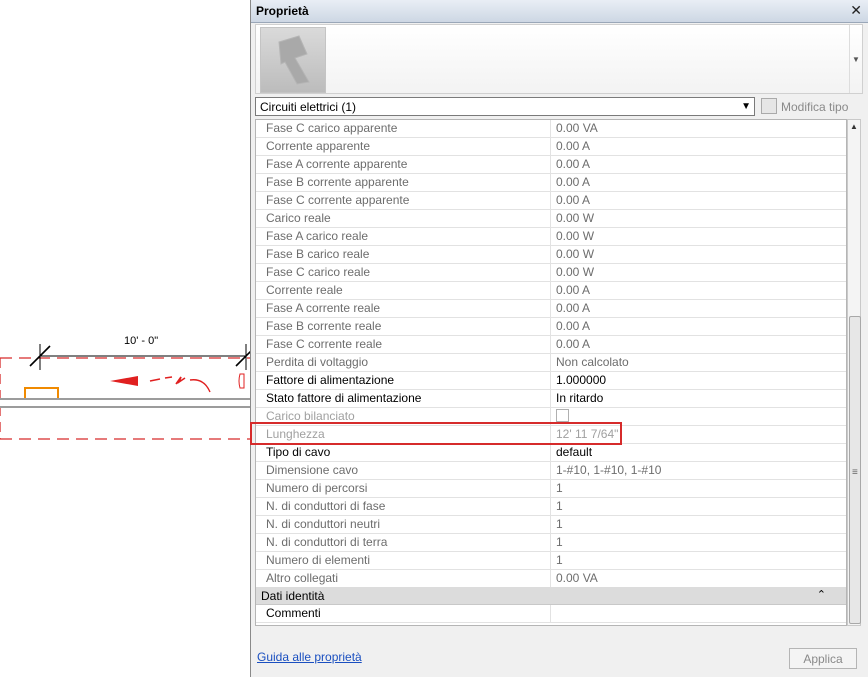  Describe the element at coordinates (403, 578) in the screenshot. I see `property-name: Altro collegati` at that location.